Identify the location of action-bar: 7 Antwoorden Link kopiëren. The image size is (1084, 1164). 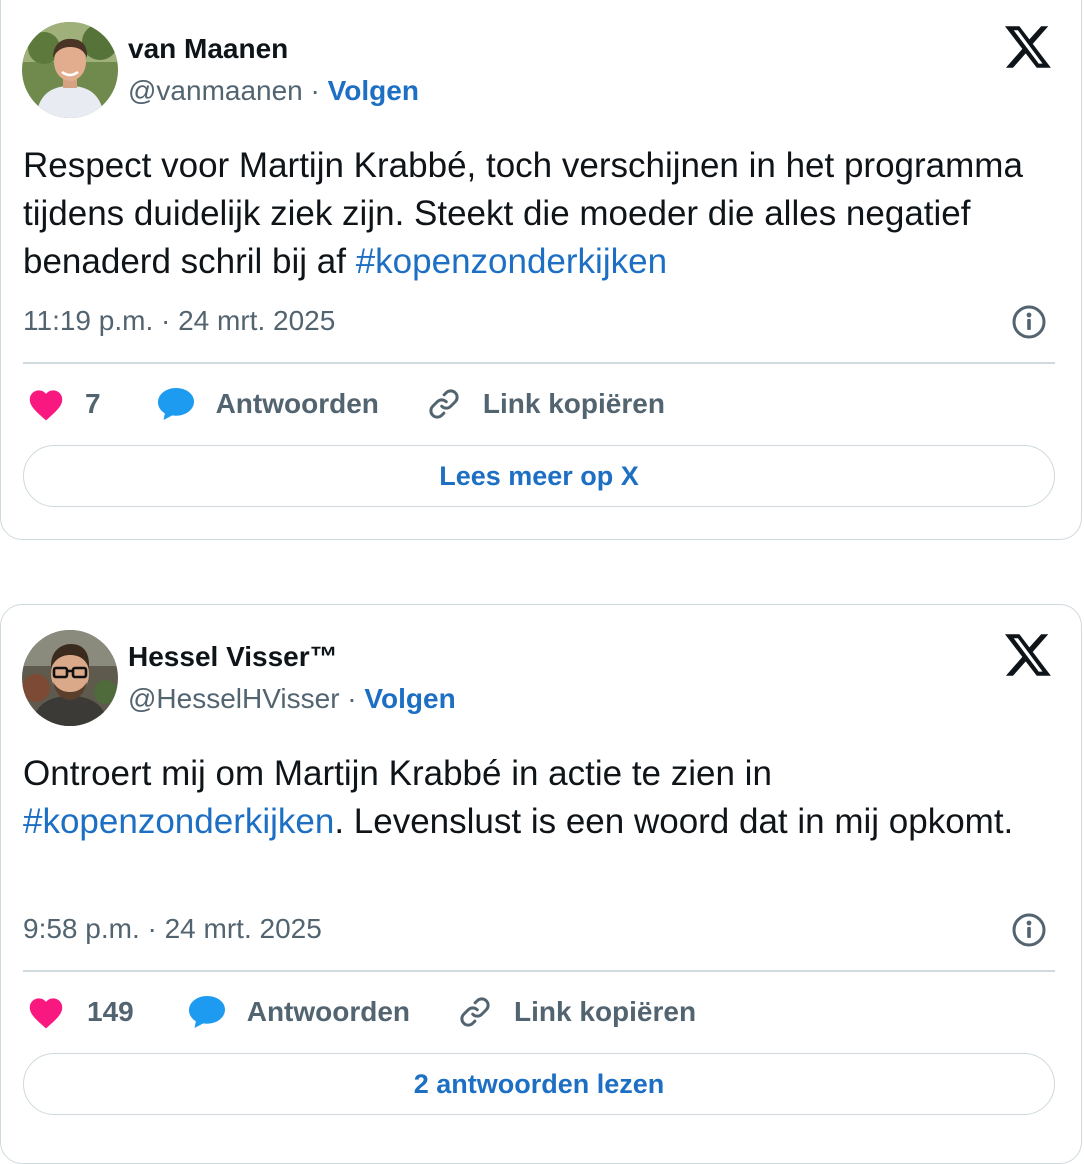
(346, 404).